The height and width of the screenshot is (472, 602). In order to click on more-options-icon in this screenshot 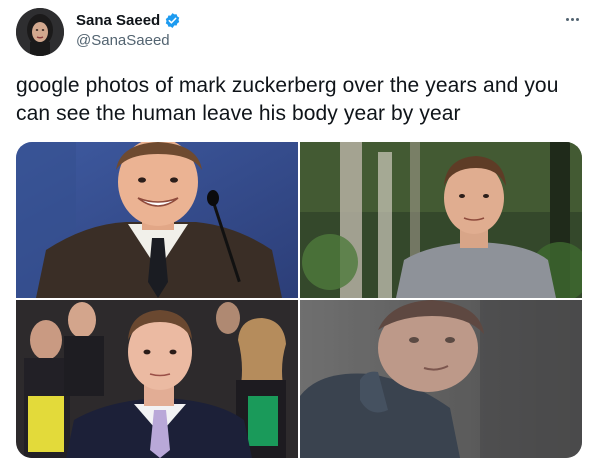, I will do `click(572, 19)`.